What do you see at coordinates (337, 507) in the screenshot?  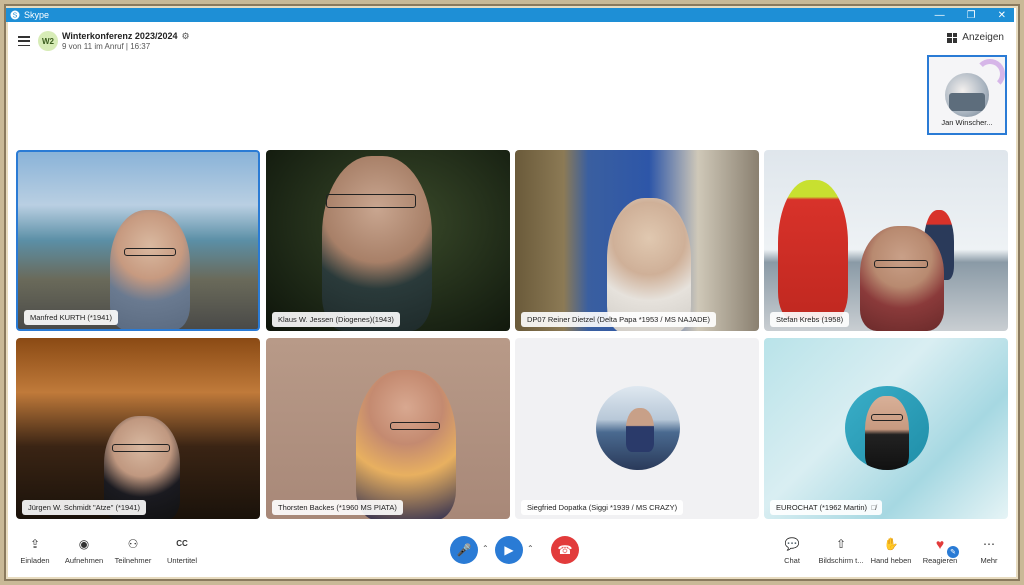 I see `participant-name: Thorsten Backes (*1960 MS PIATA)` at bounding box center [337, 507].